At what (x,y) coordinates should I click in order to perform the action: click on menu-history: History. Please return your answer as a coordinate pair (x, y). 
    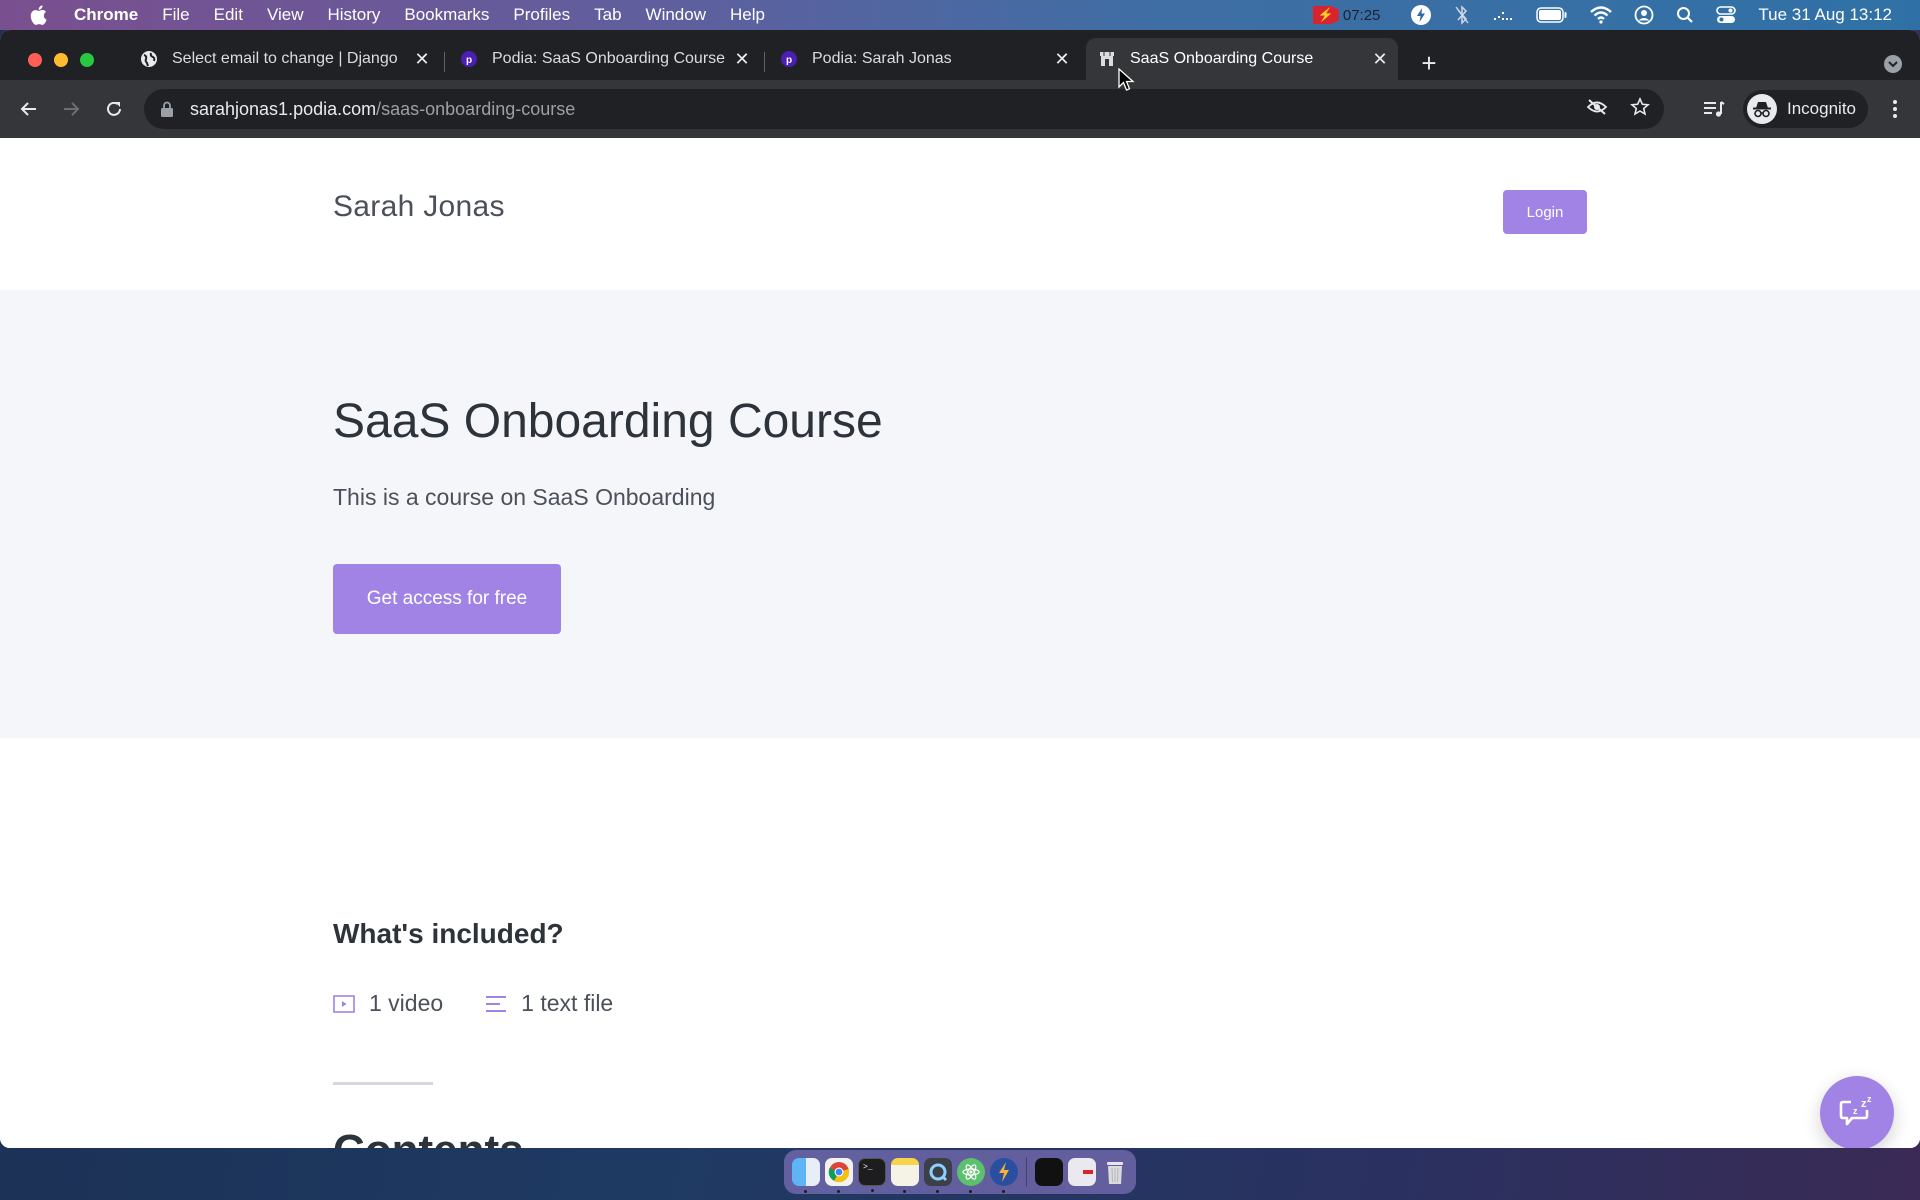
    Looking at the image, I should click on (353, 15).